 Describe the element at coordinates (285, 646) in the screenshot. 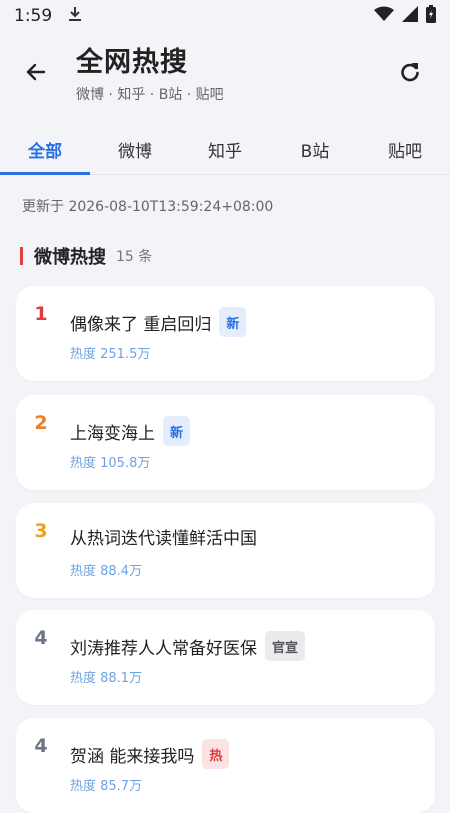

I see `badge-official: 官宣` at that location.